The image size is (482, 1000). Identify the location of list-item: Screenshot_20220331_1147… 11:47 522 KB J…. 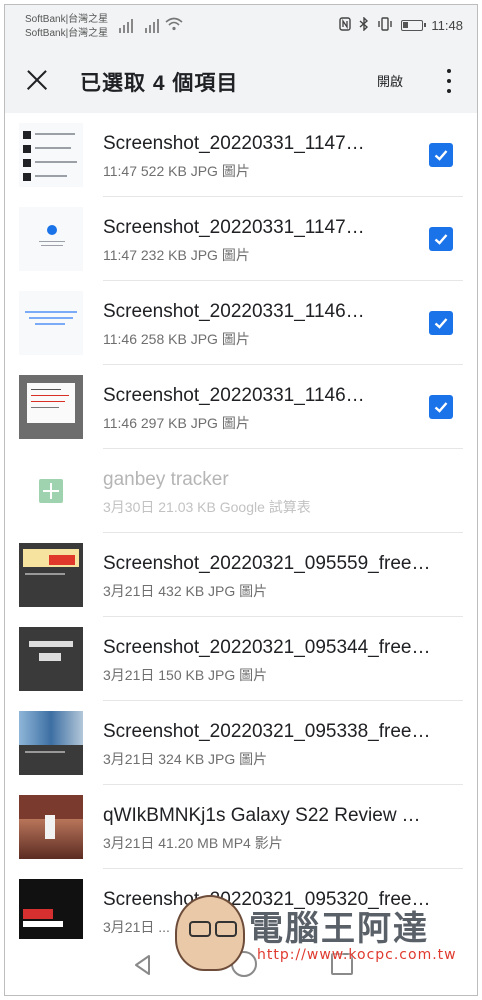
(241, 155).